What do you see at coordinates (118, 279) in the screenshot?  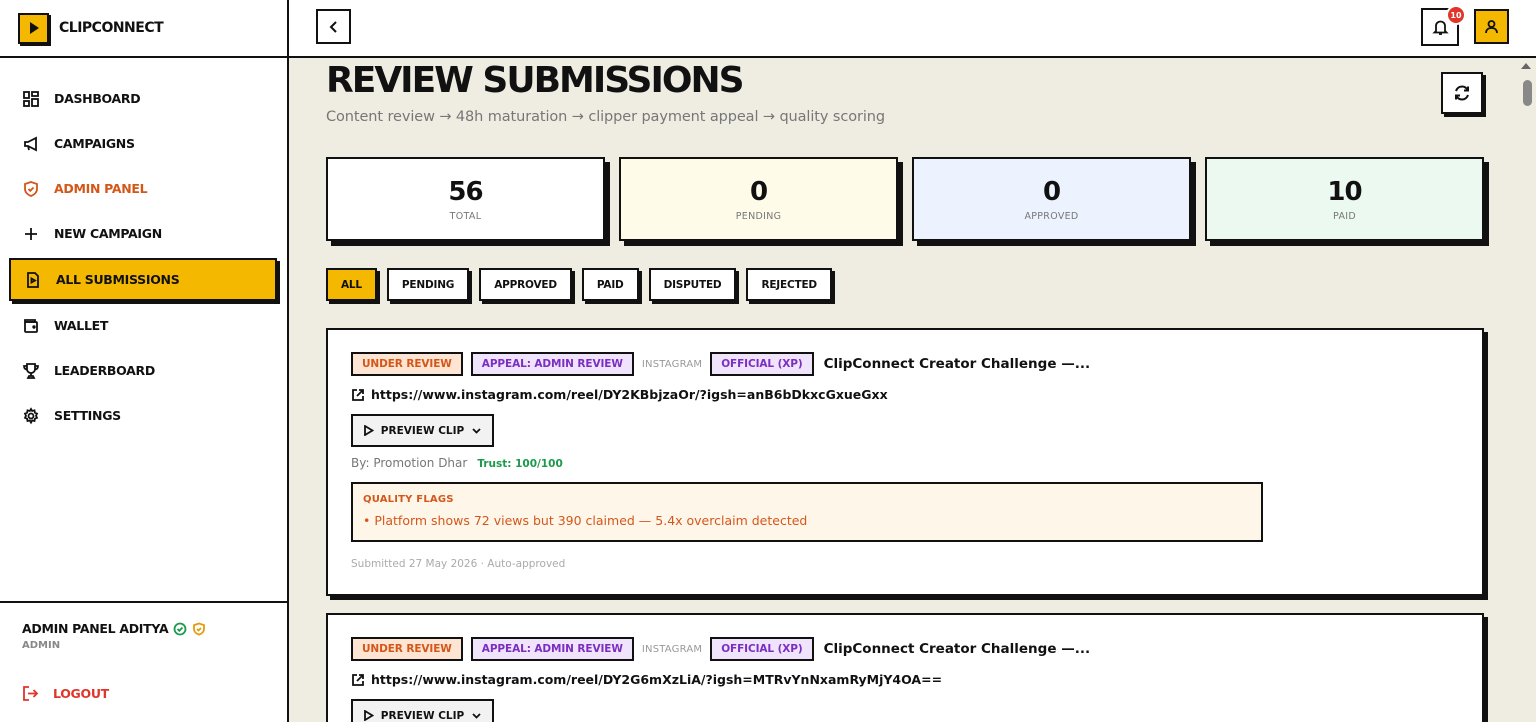 I see `sidebar-item-label: ALL SUBMISSIONS` at bounding box center [118, 279].